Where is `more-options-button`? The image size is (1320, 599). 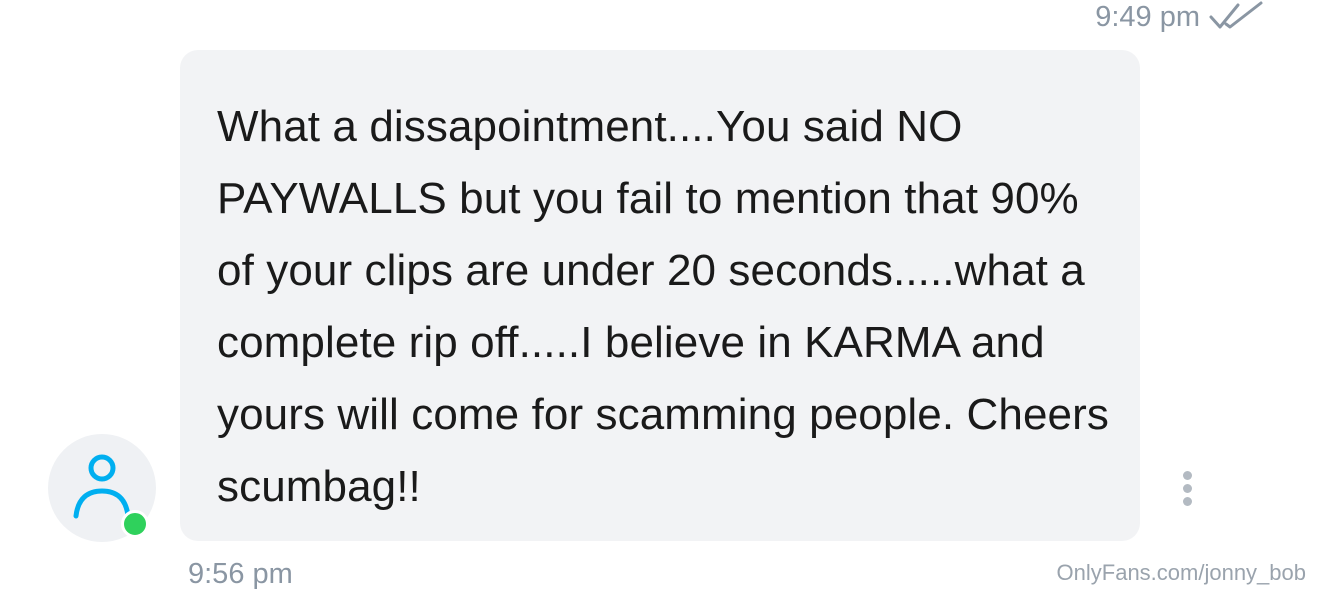 more-options-button is located at coordinates (1188, 489).